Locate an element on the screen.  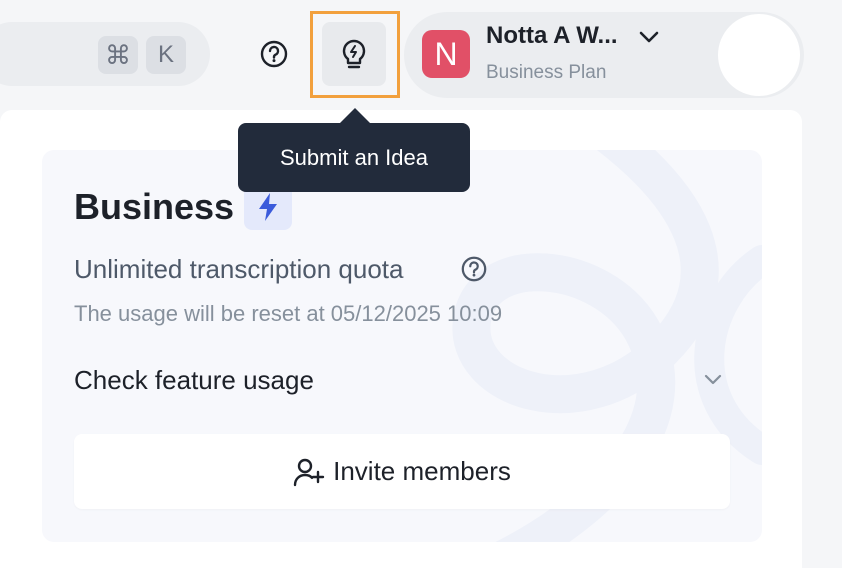
account-plan: Business Plan is located at coordinates (546, 72).